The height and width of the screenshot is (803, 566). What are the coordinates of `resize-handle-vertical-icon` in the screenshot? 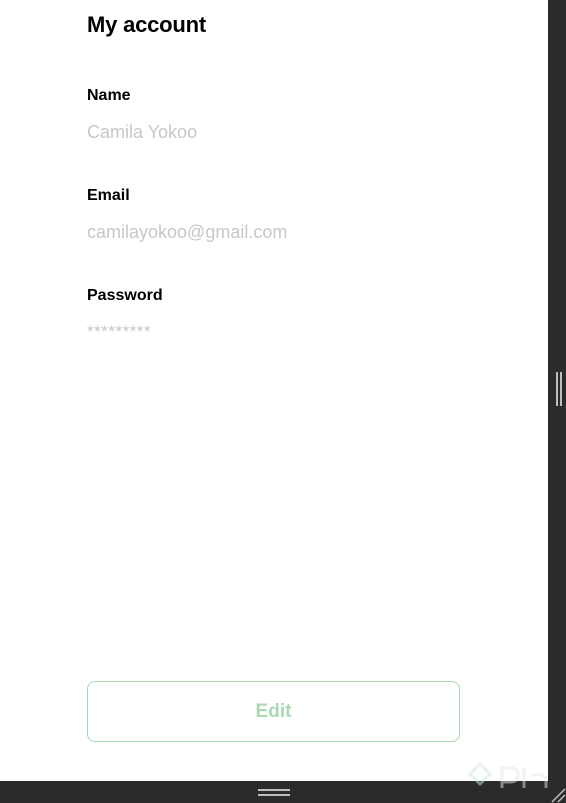 It's located at (559, 389).